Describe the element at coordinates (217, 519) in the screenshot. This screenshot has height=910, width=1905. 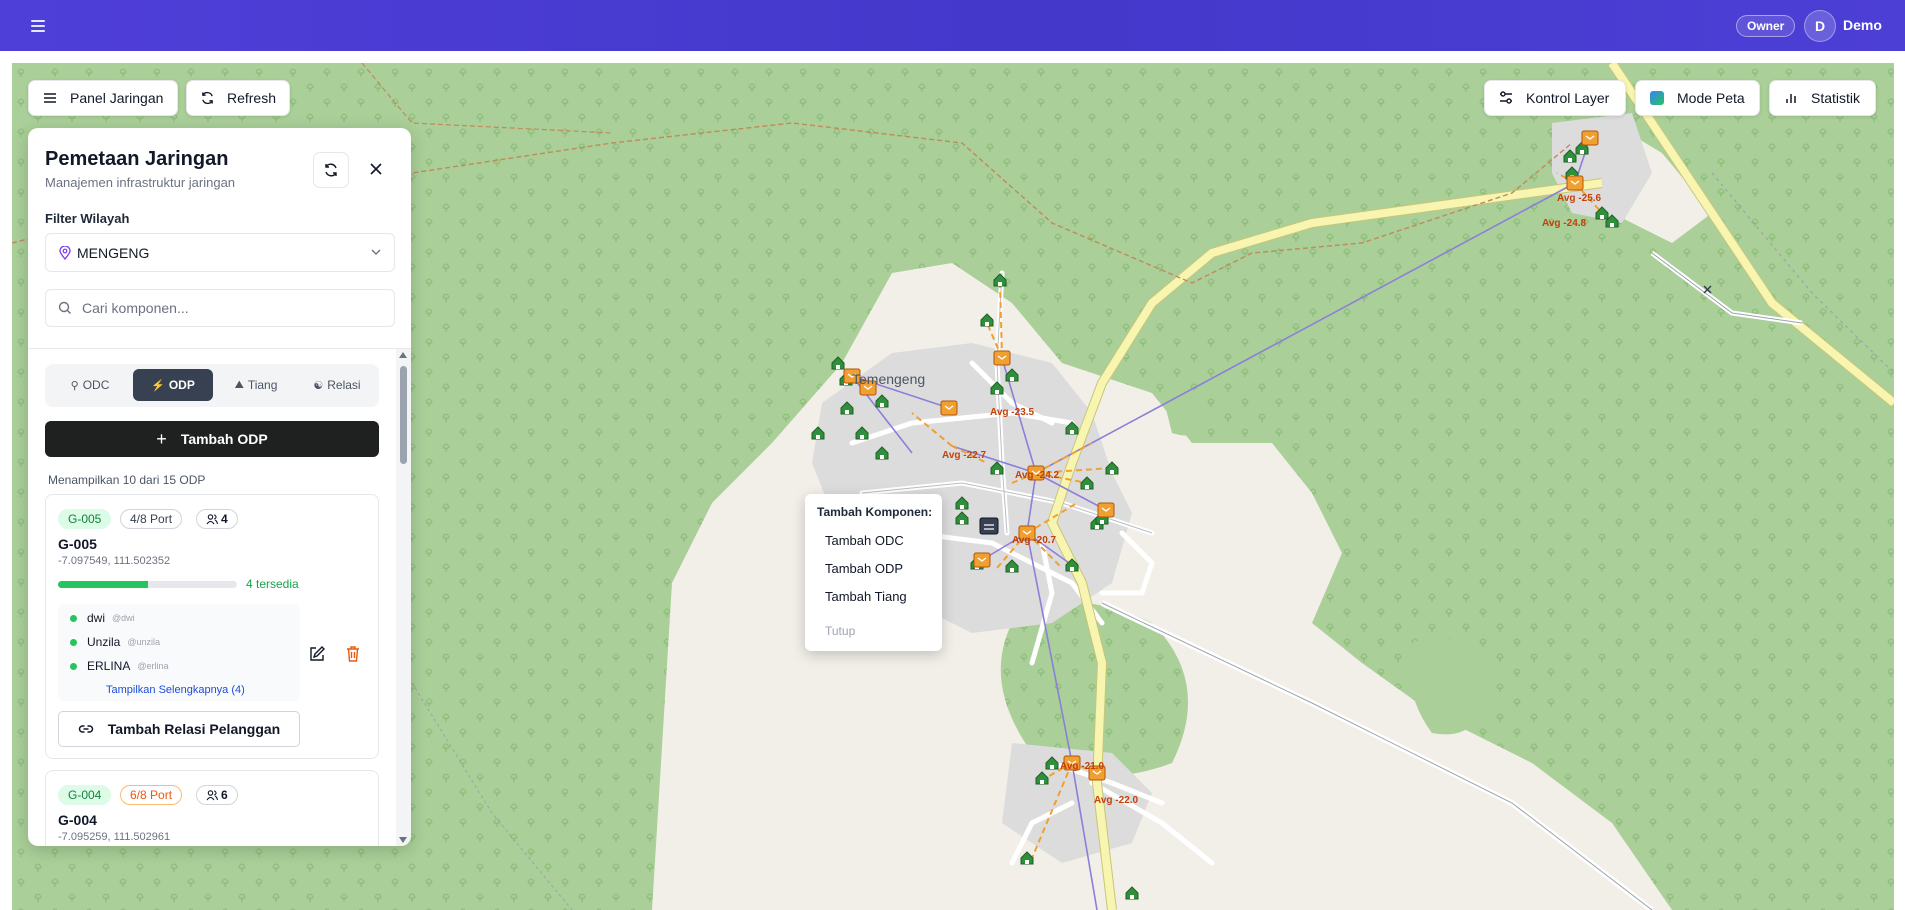
I see `user-count-badge: 4` at that location.